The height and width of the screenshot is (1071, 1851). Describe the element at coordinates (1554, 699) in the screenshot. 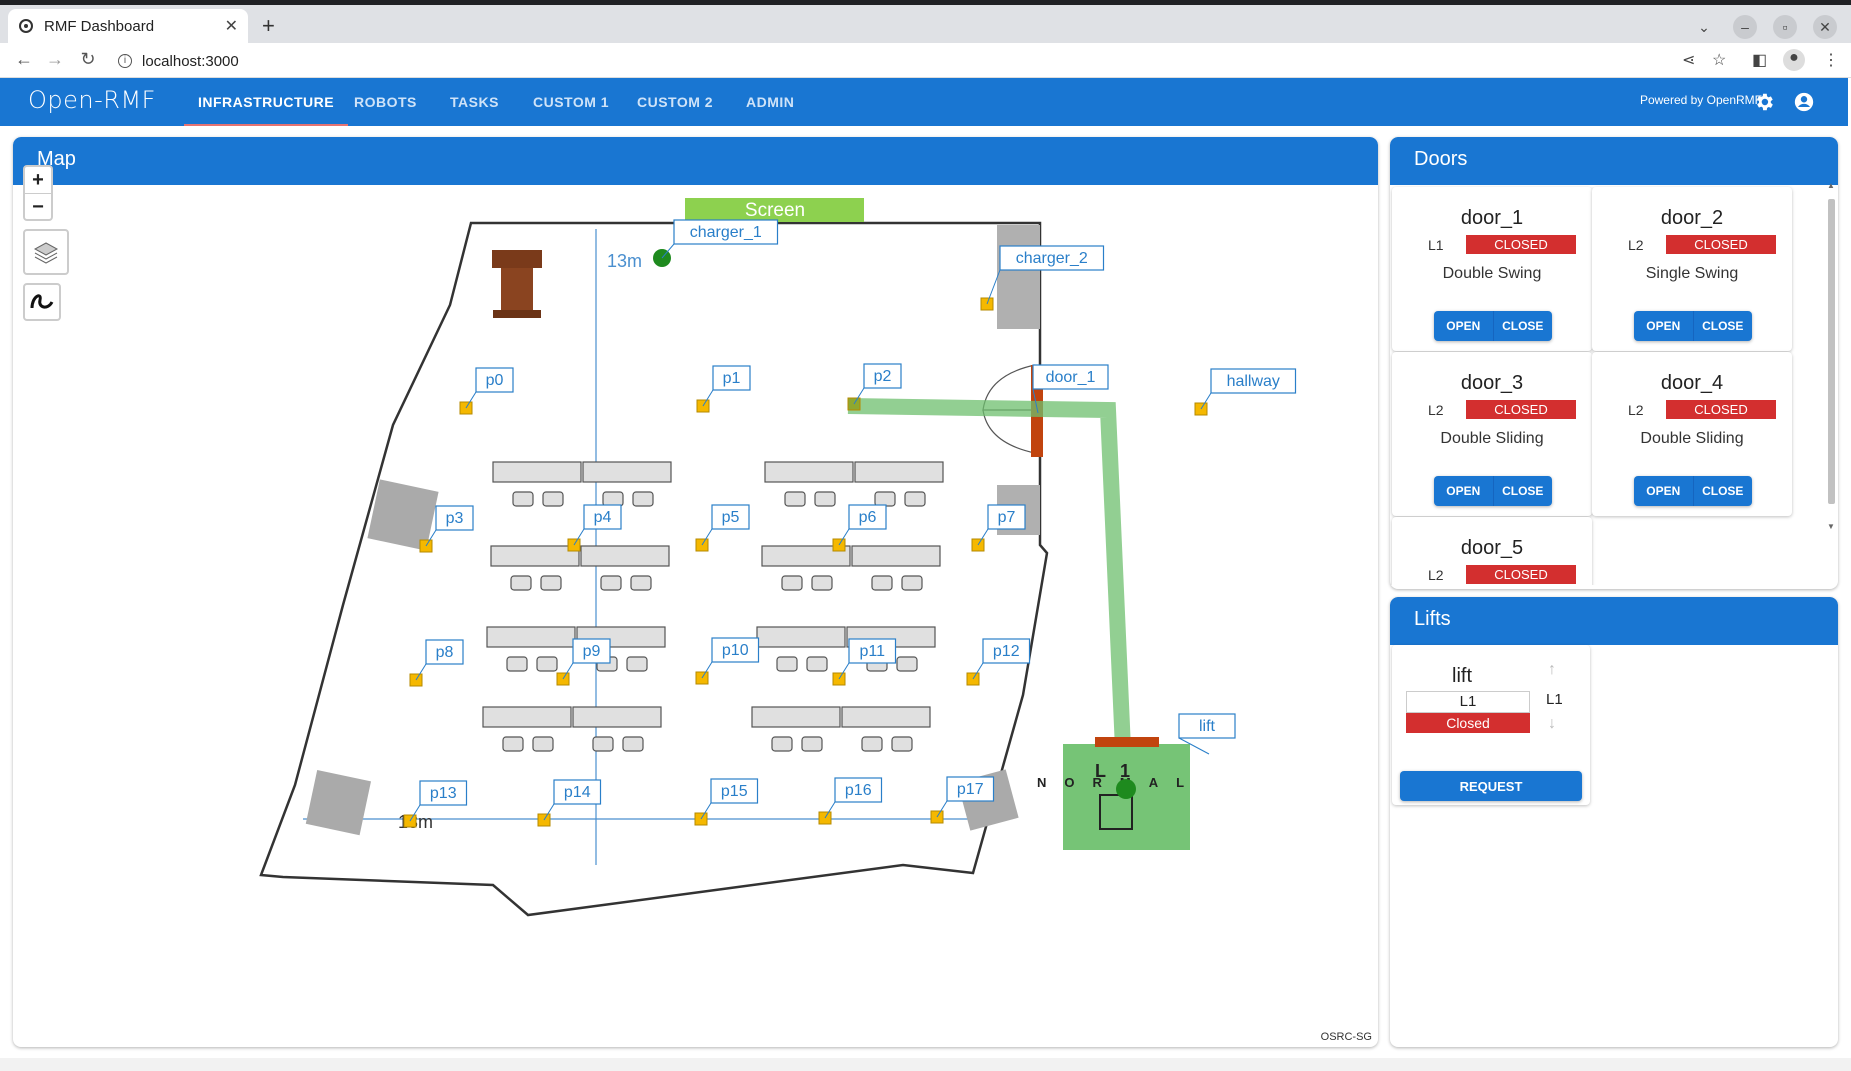

I see `lift-current-floor: L1` at that location.